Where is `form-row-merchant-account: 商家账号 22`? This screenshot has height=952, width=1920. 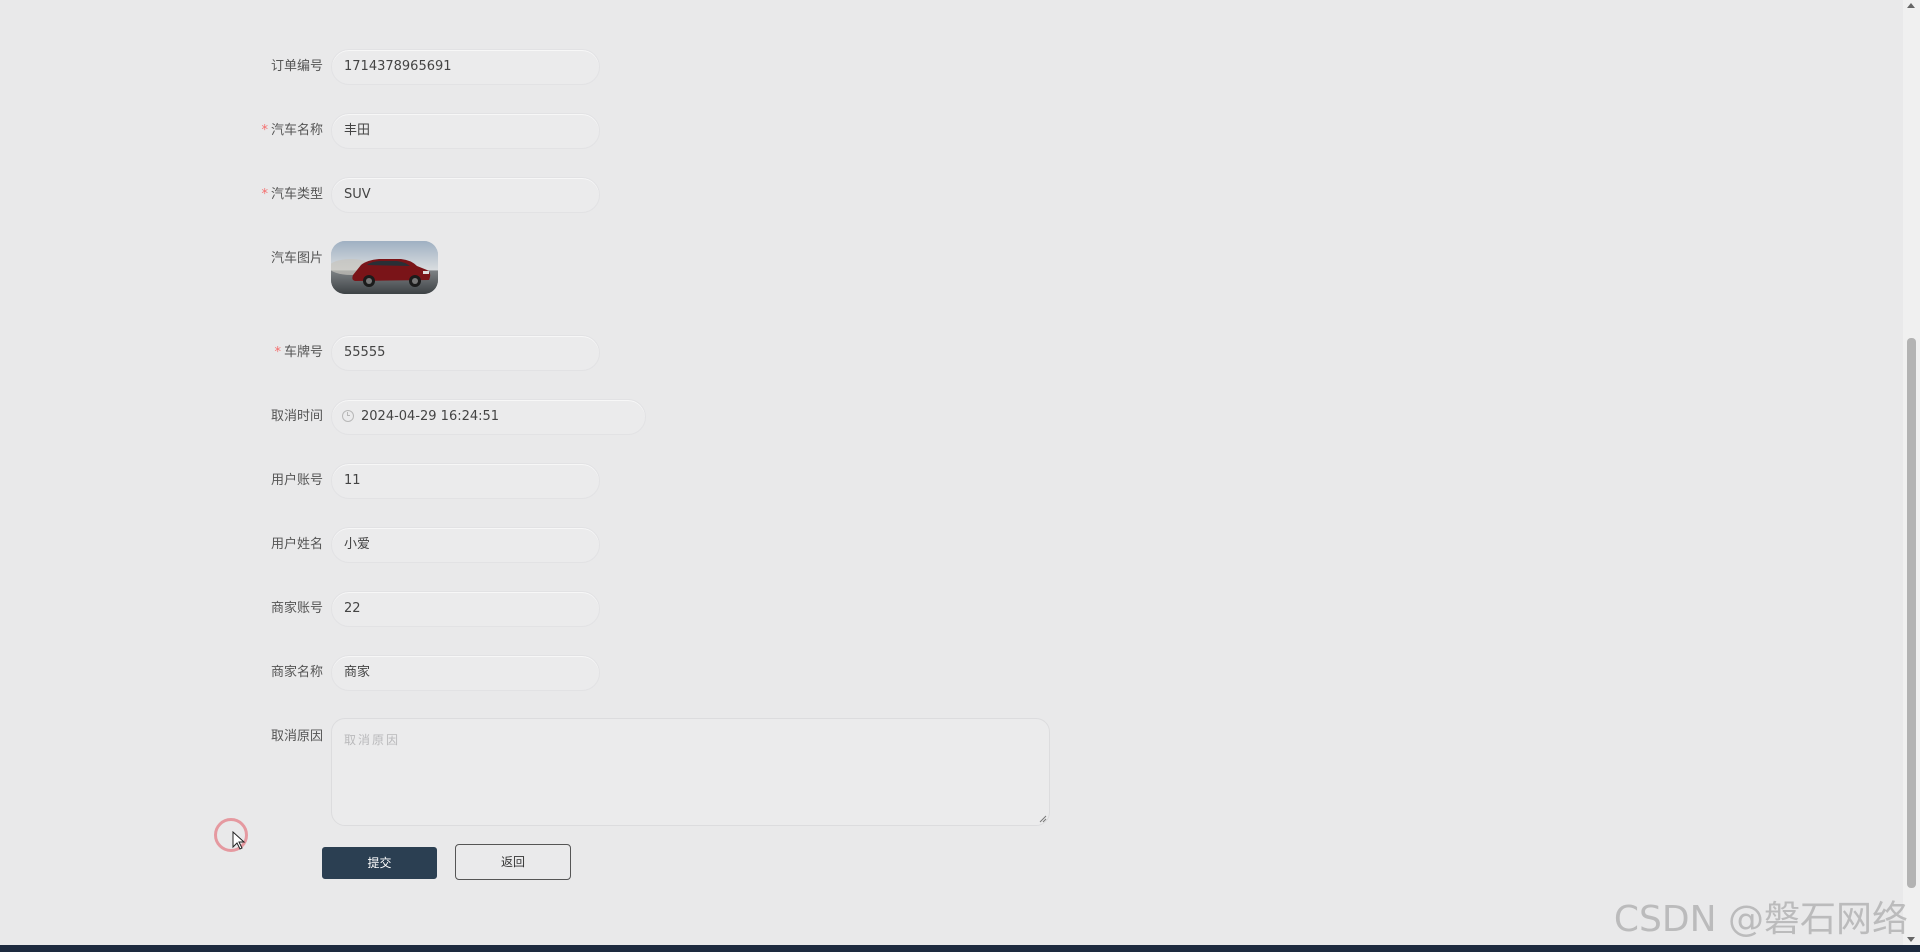
form-row-merchant-account: 商家账号 22 is located at coordinates (600, 609).